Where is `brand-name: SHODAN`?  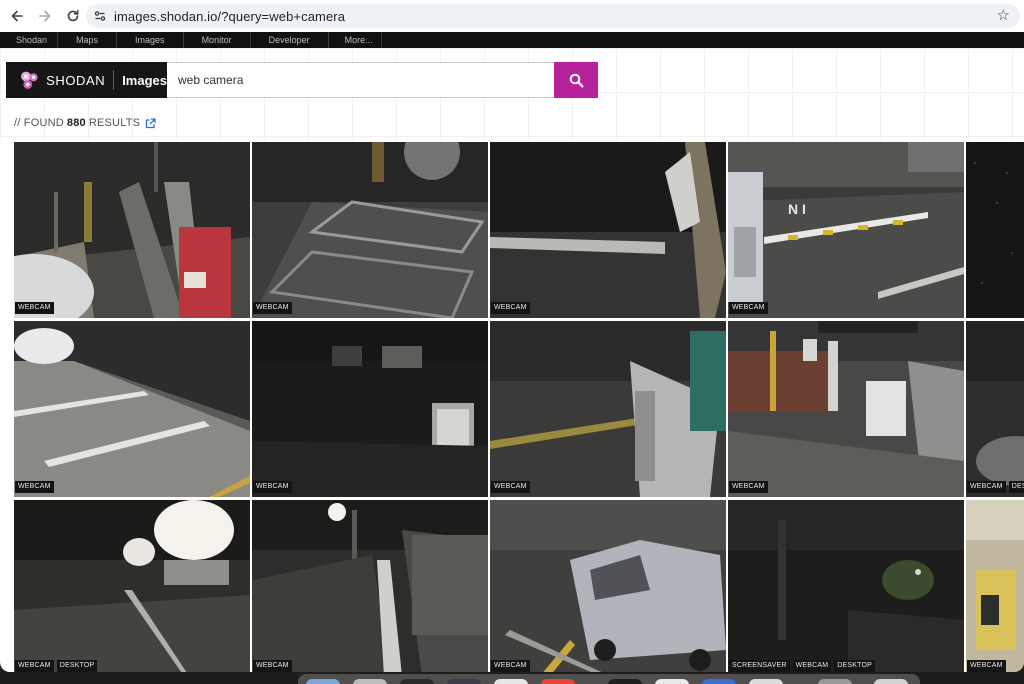 brand-name: SHODAN is located at coordinates (76, 80).